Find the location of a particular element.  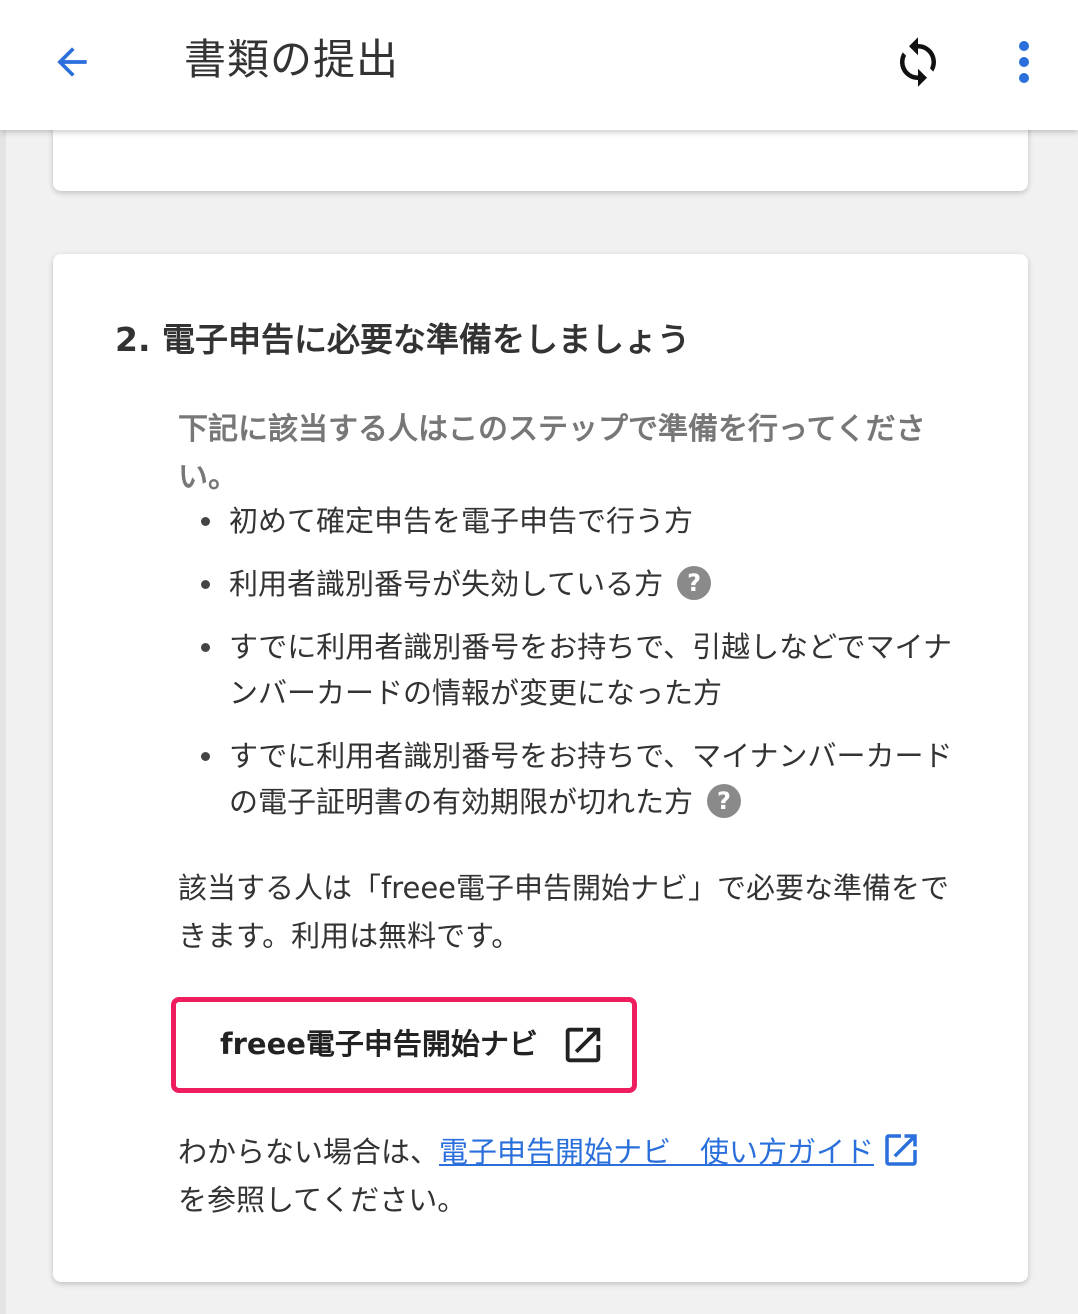

navi-button-label: freee電子申告開始ナビ is located at coordinates (379, 1044).